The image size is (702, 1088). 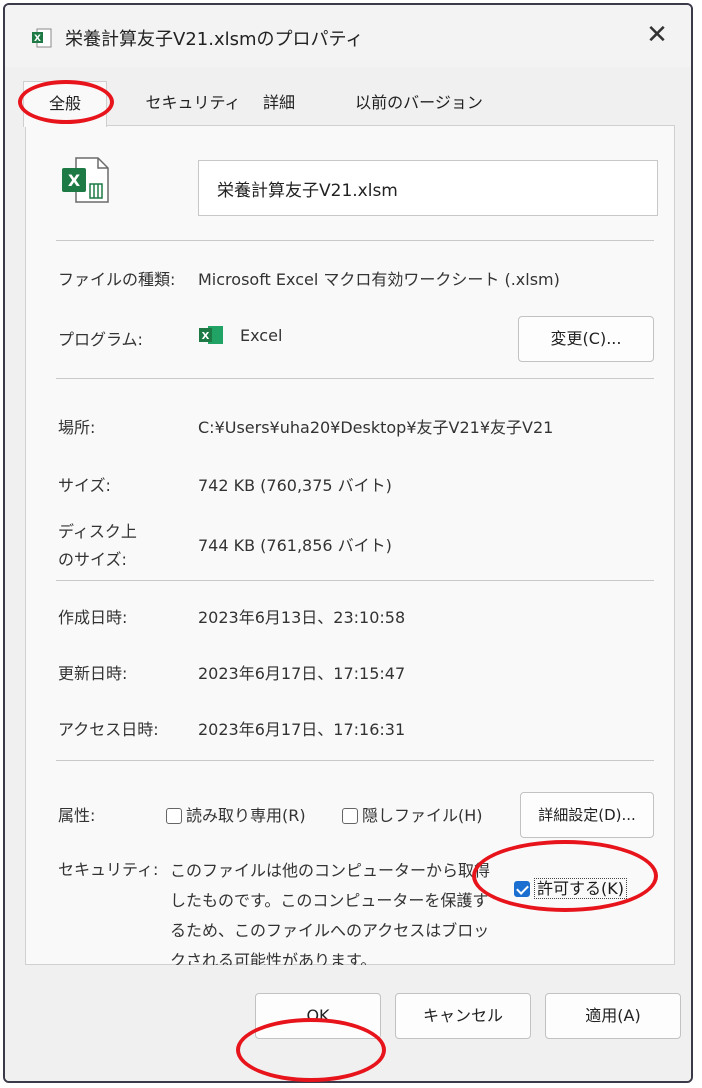 I want to click on checkbox-checked-icon, so click(x=522, y=889).